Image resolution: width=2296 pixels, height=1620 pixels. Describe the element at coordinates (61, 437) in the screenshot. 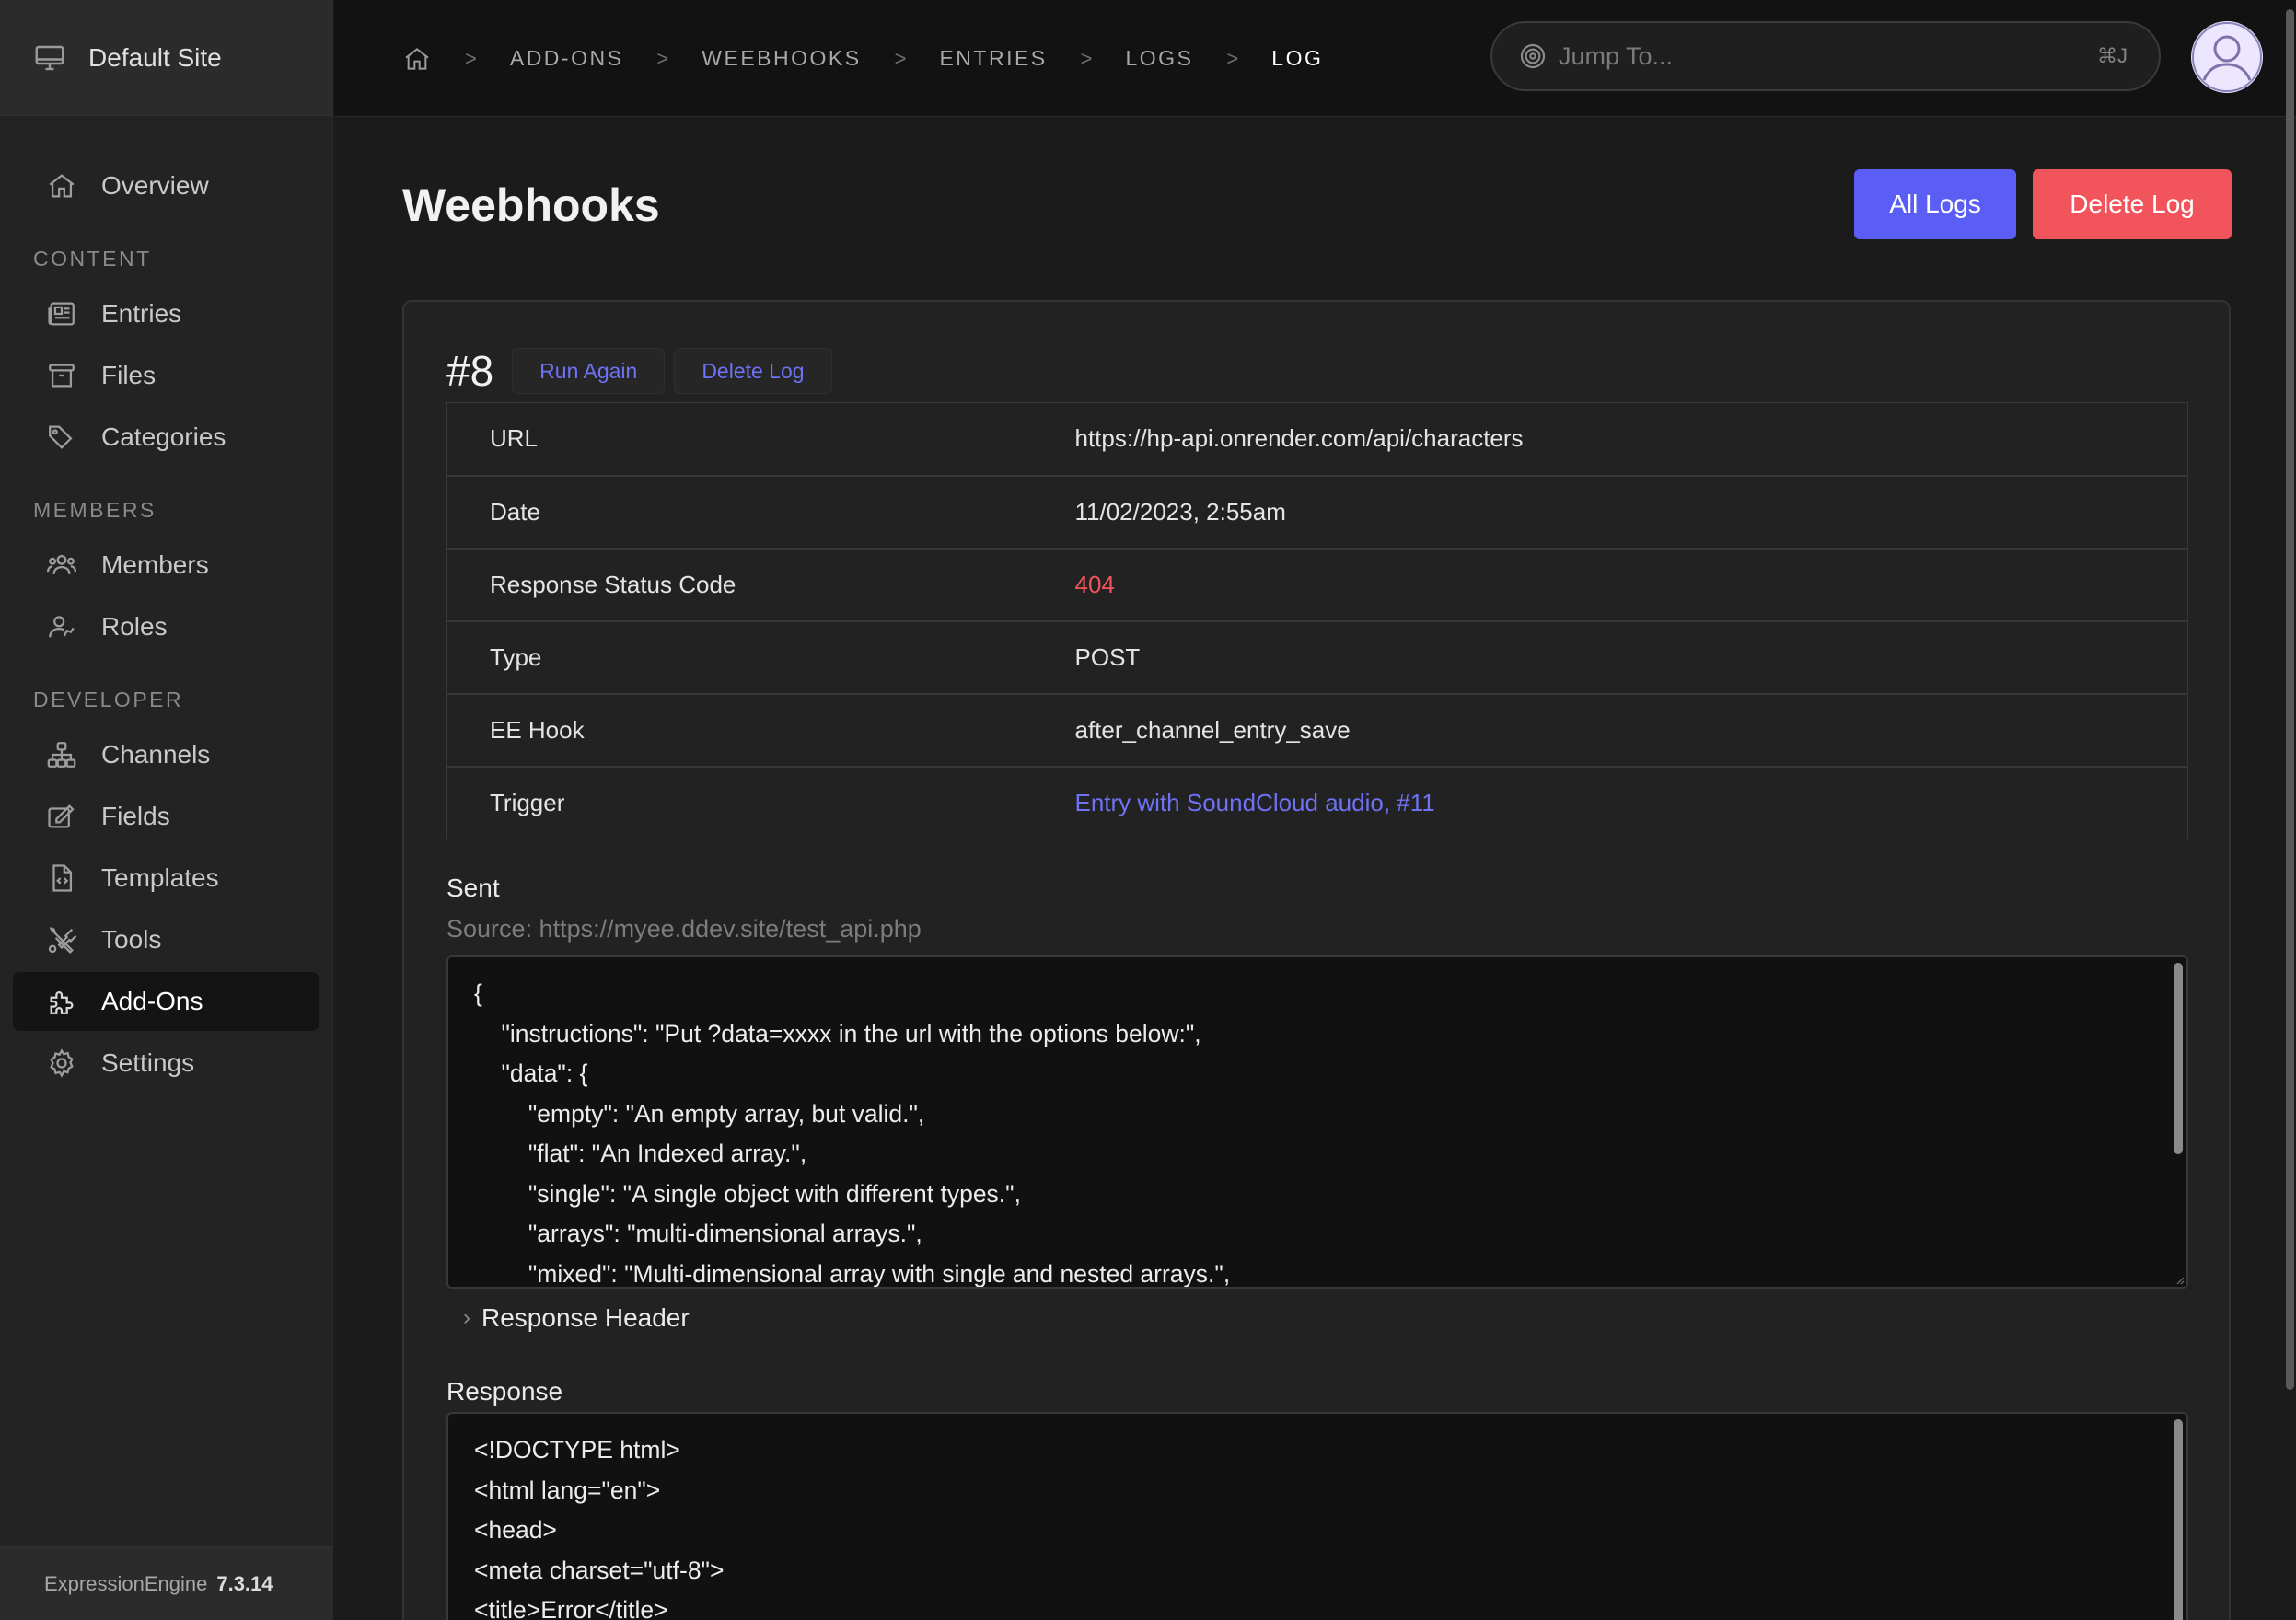

I see `tags-icon` at that location.